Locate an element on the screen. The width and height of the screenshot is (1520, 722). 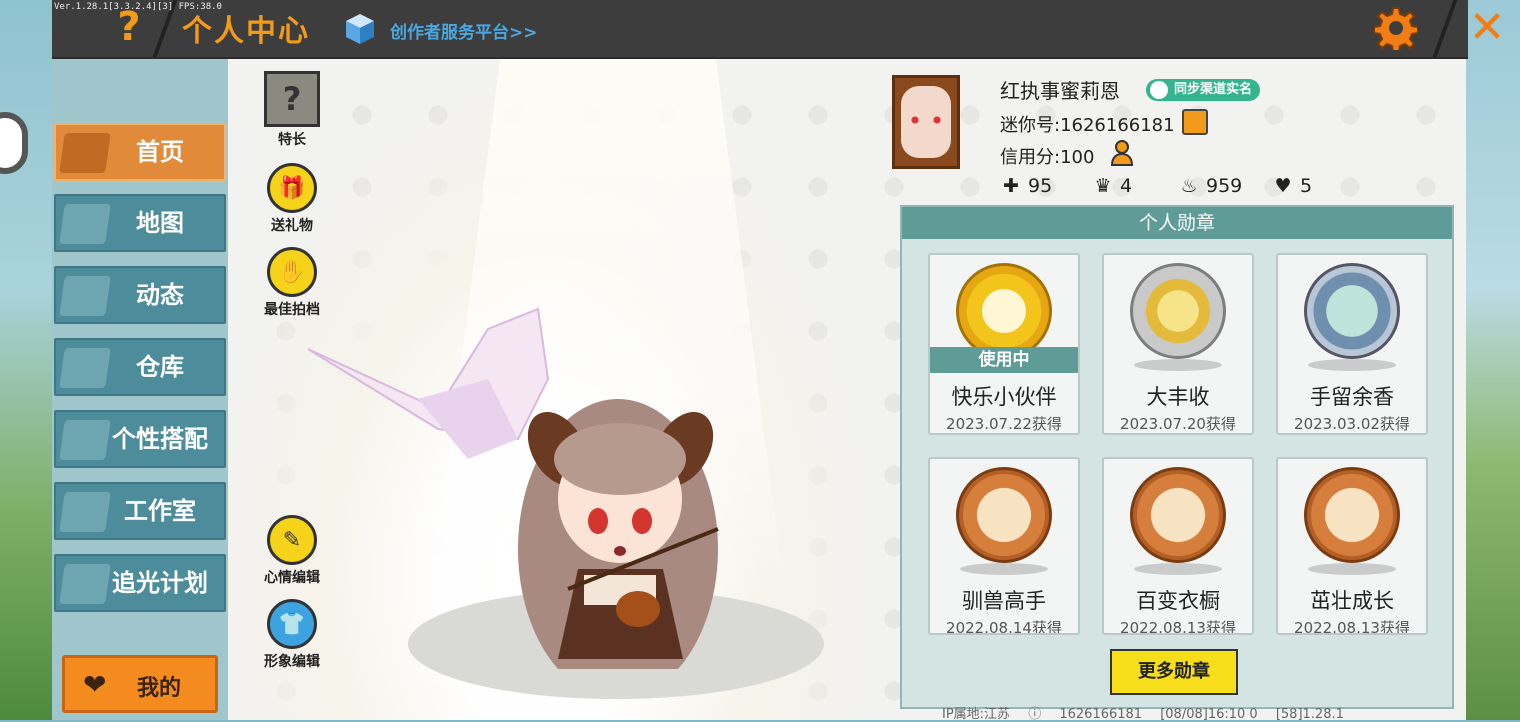
edit-pen-icon: ✎ is located at coordinates (292, 540).